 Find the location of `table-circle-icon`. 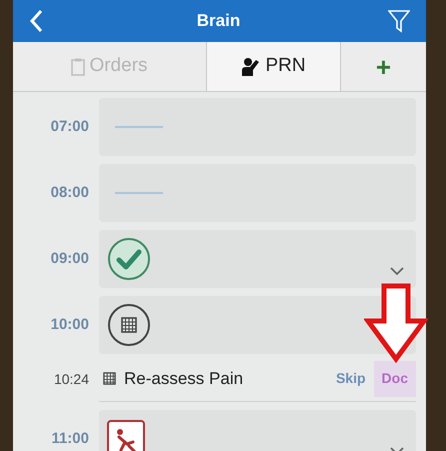

table-circle-icon is located at coordinates (129, 325).